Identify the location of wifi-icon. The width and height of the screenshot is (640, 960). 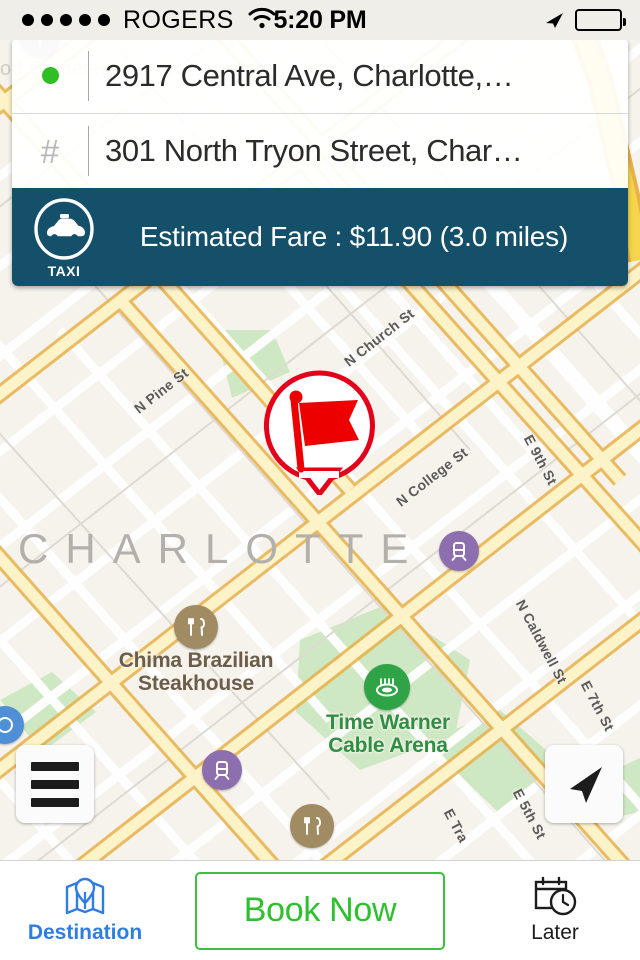
(262, 20).